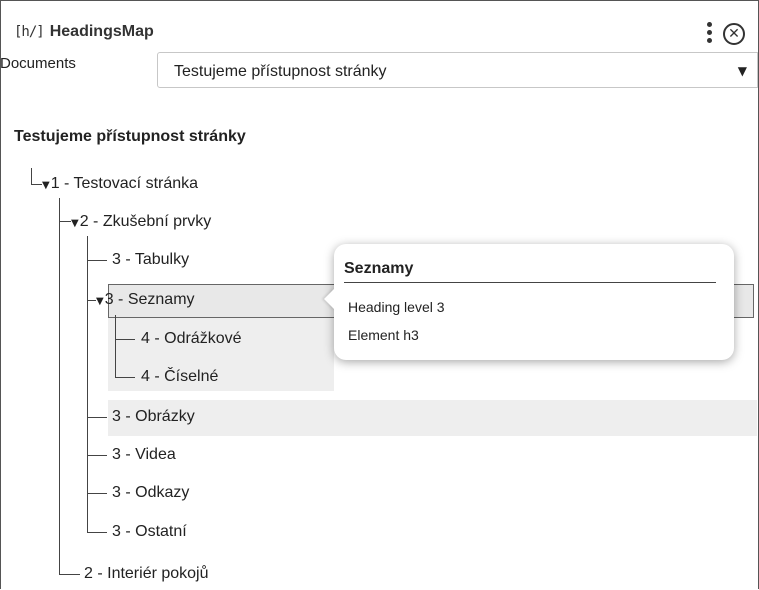  I want to click on tree-item-label: 4 - Číselné, so click(180, 376).